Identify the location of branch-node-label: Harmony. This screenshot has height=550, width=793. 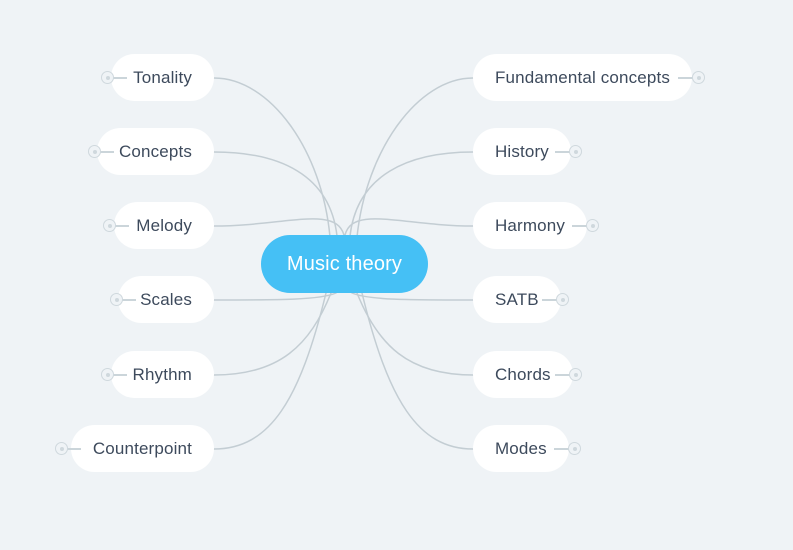
(530, 225).